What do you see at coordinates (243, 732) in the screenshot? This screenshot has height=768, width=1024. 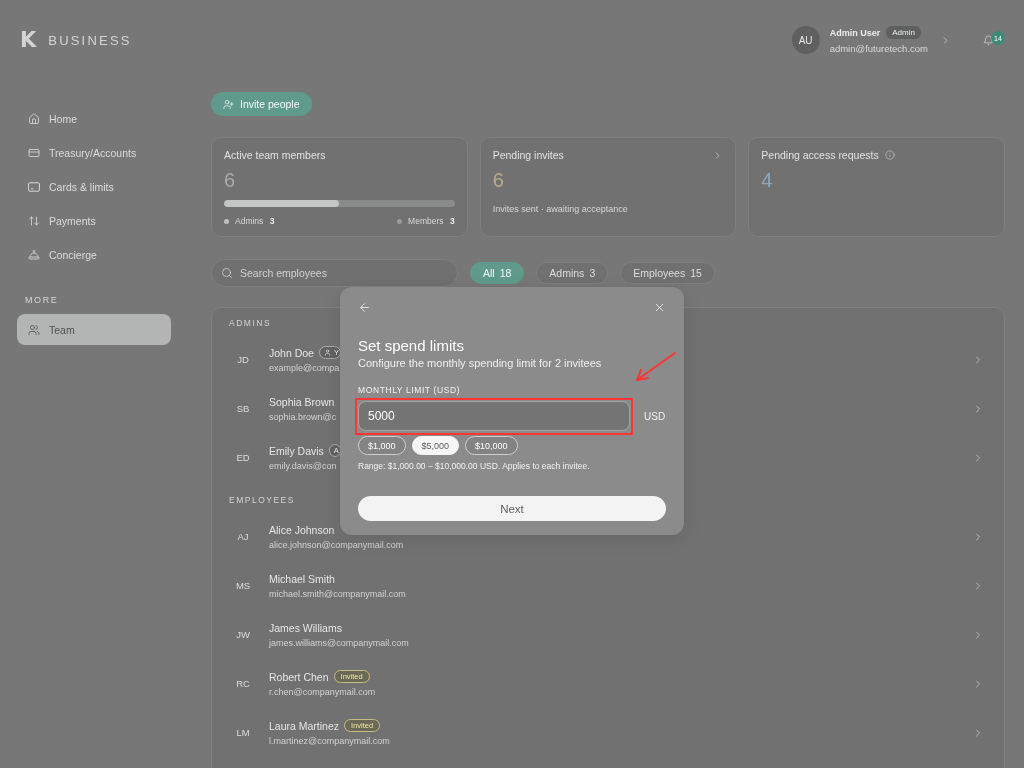 I see `member-initials: LM` at bounding box center [243, 732].